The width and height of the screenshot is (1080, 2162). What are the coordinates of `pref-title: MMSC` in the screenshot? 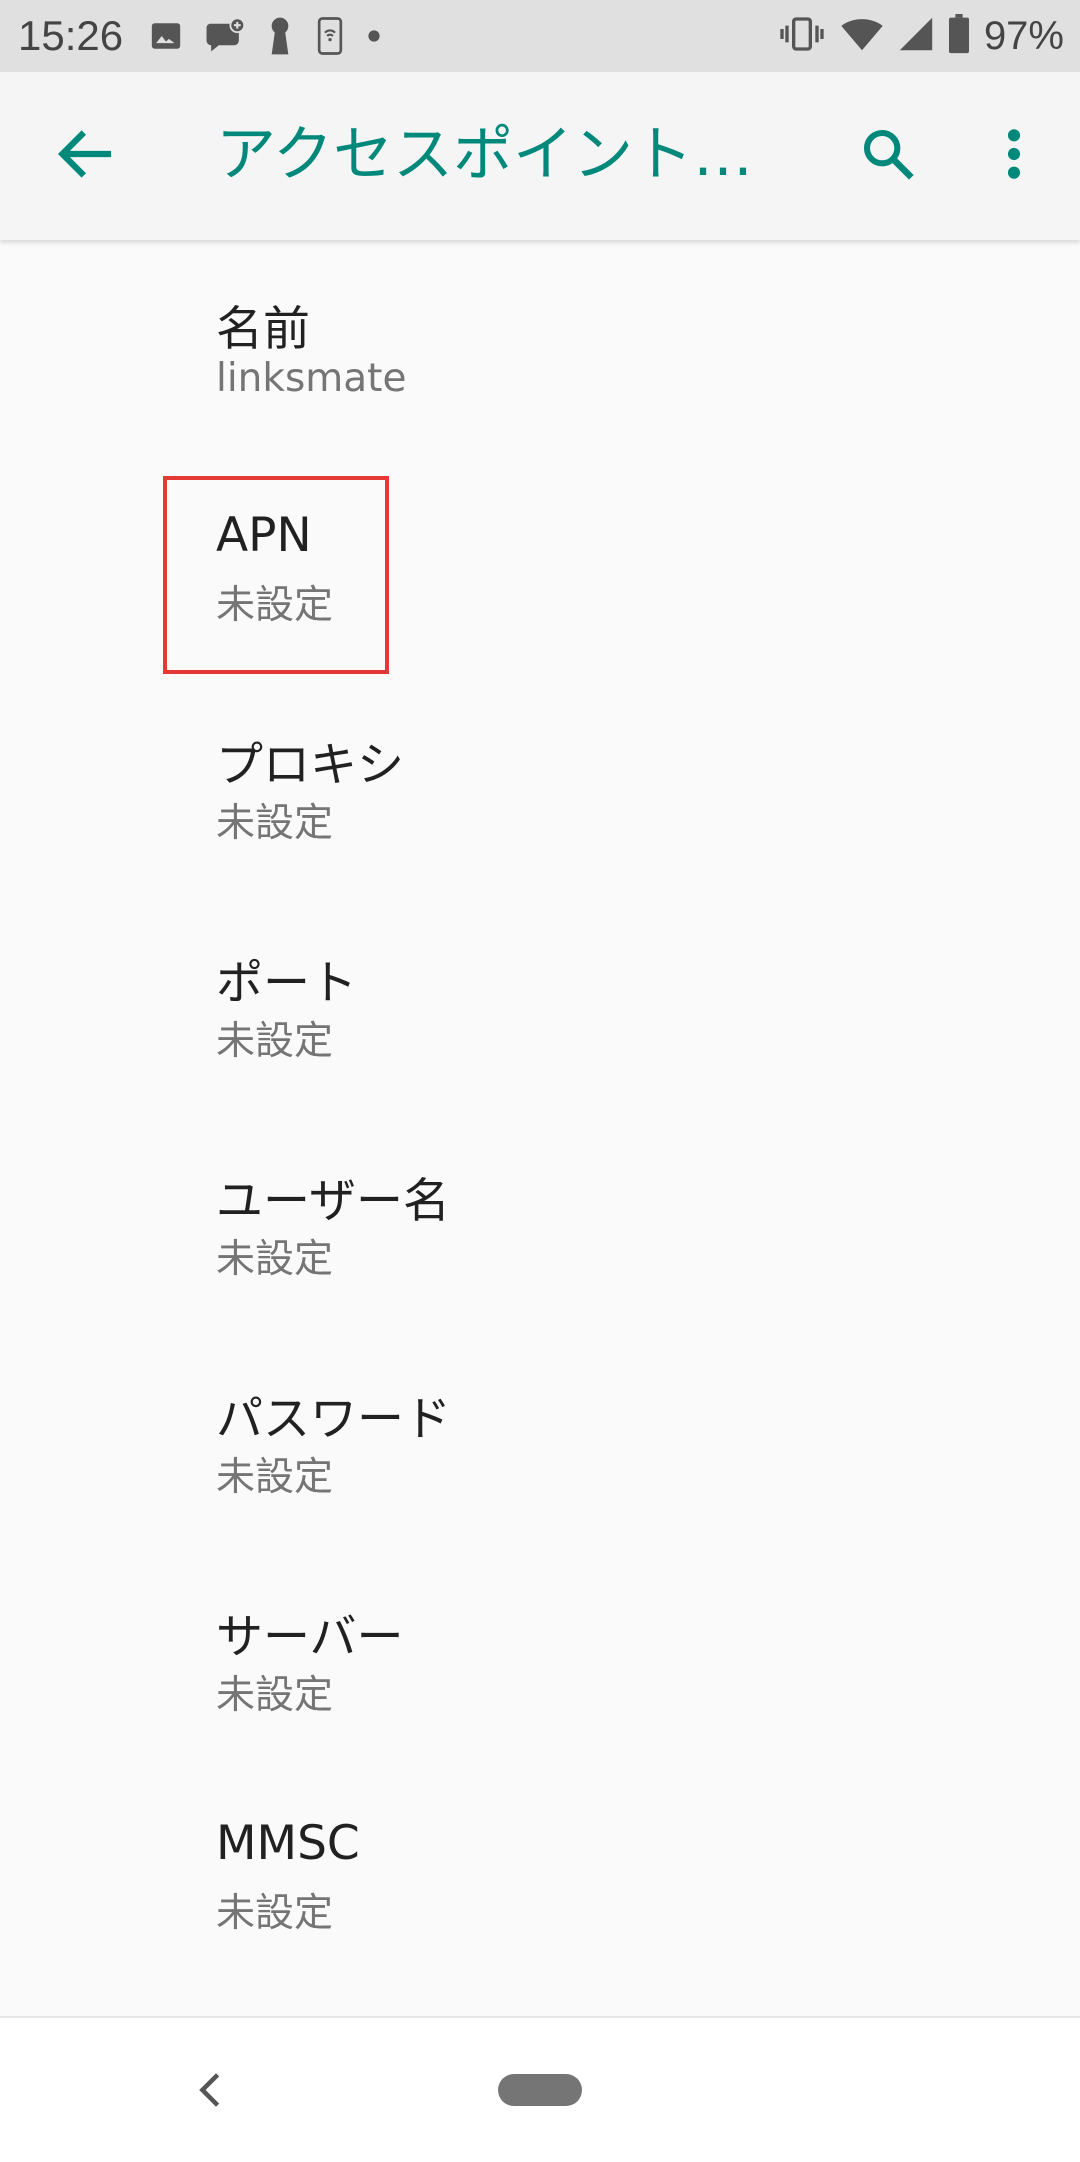 It's located at (288, 1843).